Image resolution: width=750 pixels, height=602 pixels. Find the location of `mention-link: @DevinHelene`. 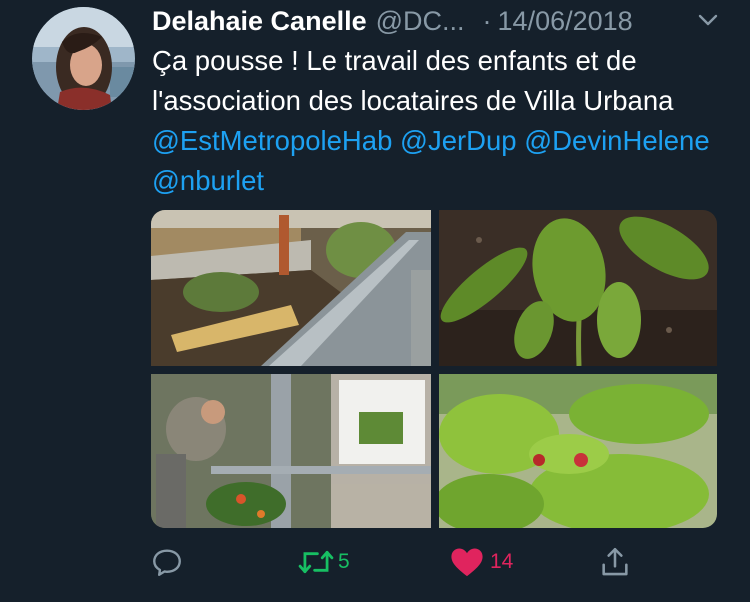

mention-link: @DevinHelene is located at coordinates (616, 140).